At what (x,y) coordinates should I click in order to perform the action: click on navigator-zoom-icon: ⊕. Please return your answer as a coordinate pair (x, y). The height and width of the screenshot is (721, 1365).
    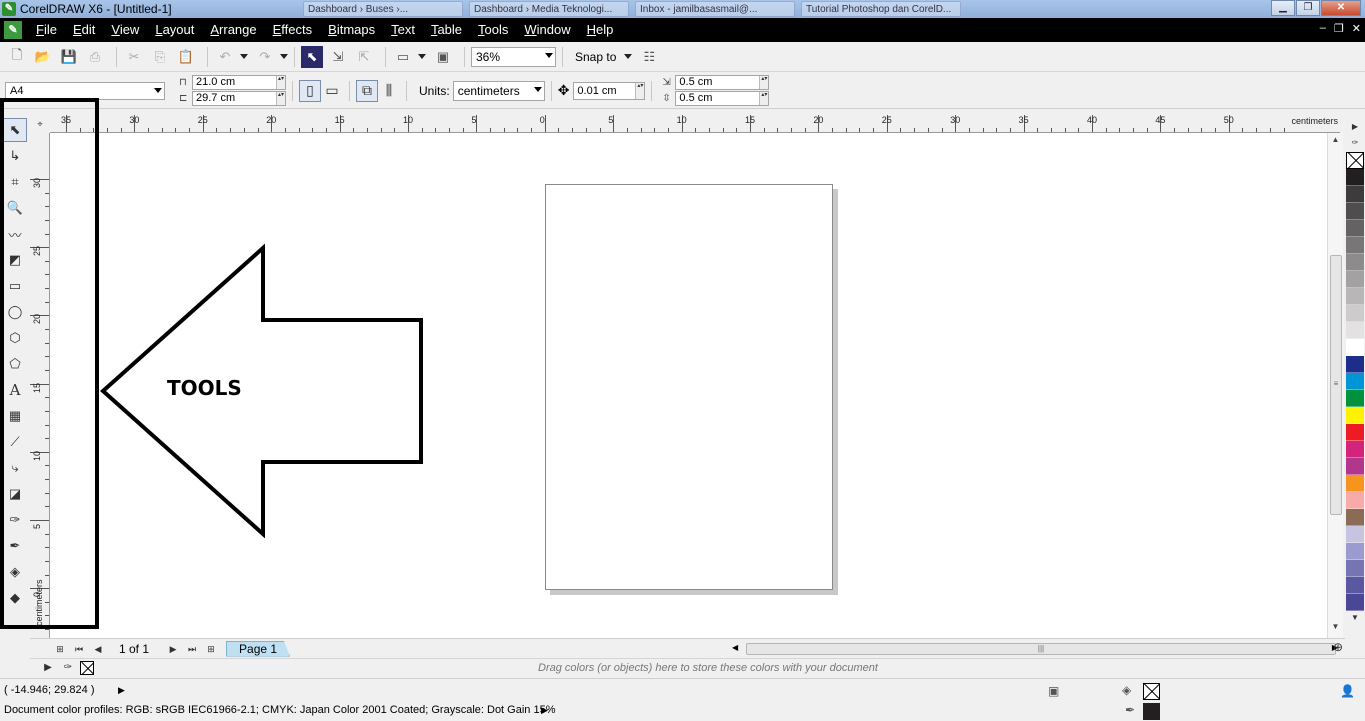
    Looking at the image, I should click on (1338, 647).